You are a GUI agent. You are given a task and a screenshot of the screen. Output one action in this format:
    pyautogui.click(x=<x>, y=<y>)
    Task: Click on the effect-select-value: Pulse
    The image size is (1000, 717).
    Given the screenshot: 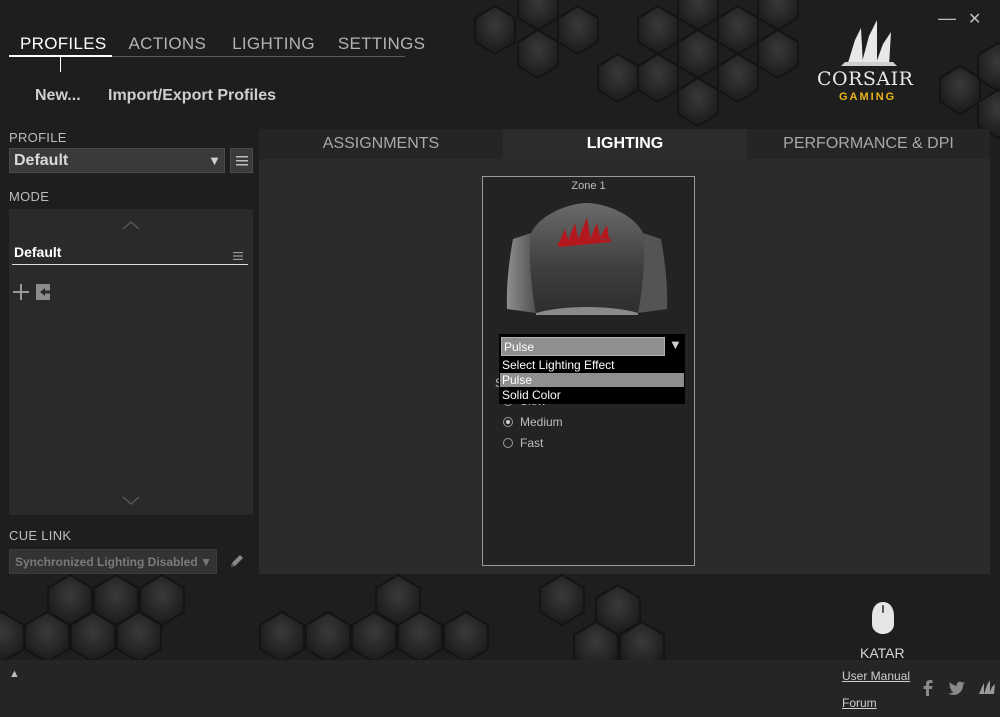 What is the action you would take?
    pyautogui.click(x=519, y=347)
    